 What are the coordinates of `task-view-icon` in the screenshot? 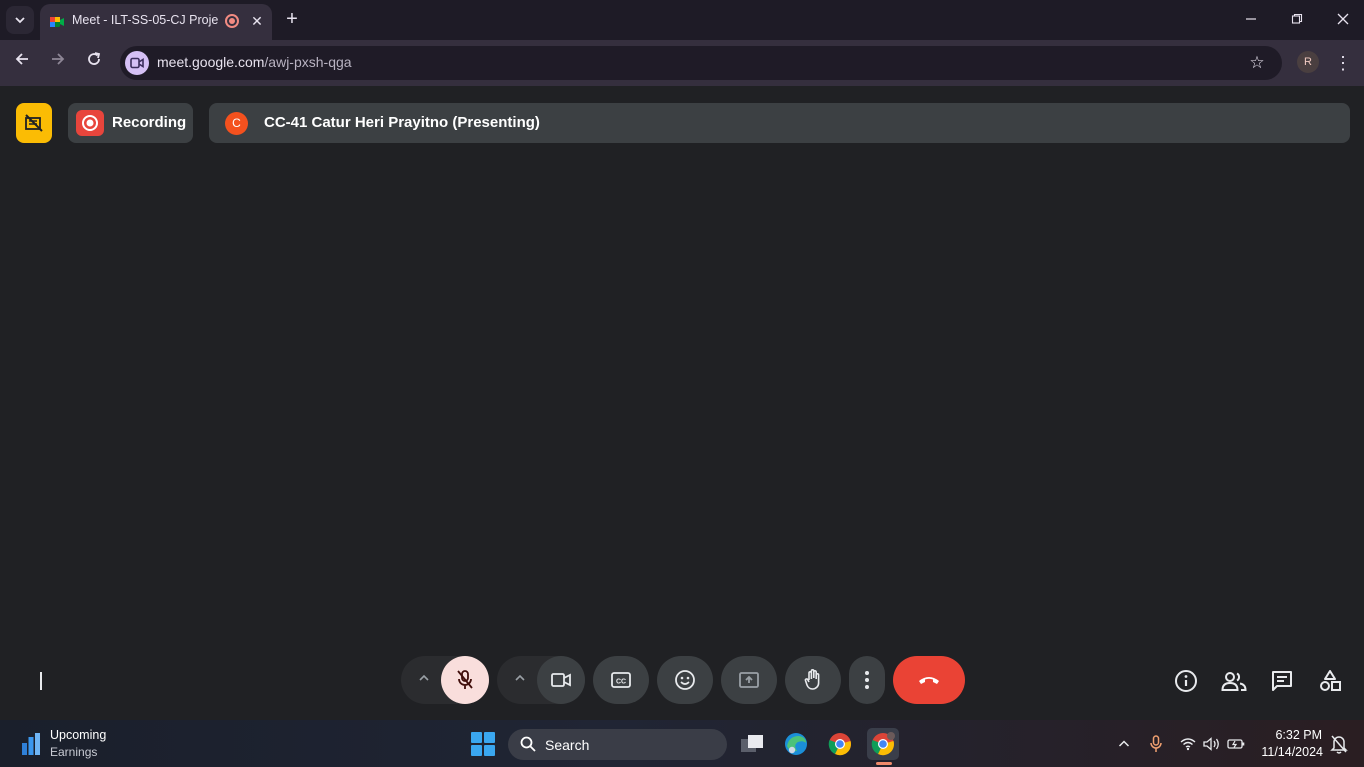 It's located at (752, 744).